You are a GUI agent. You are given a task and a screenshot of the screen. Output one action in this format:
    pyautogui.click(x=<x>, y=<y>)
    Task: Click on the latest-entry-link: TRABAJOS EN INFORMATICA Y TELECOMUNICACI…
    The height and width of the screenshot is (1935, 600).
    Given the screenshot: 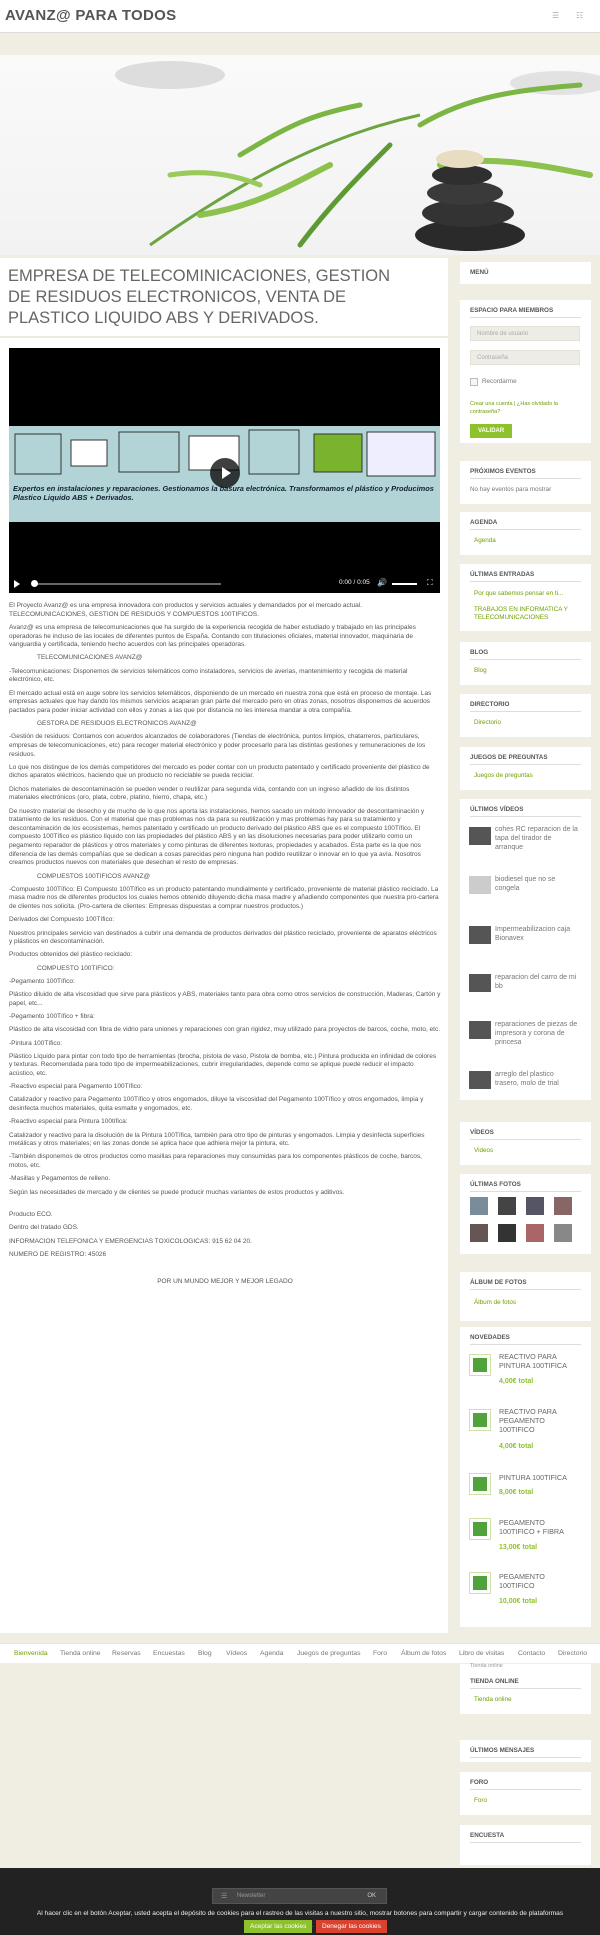 What is the action you would take?
    pyautogui.click(x=529, y=614)
    